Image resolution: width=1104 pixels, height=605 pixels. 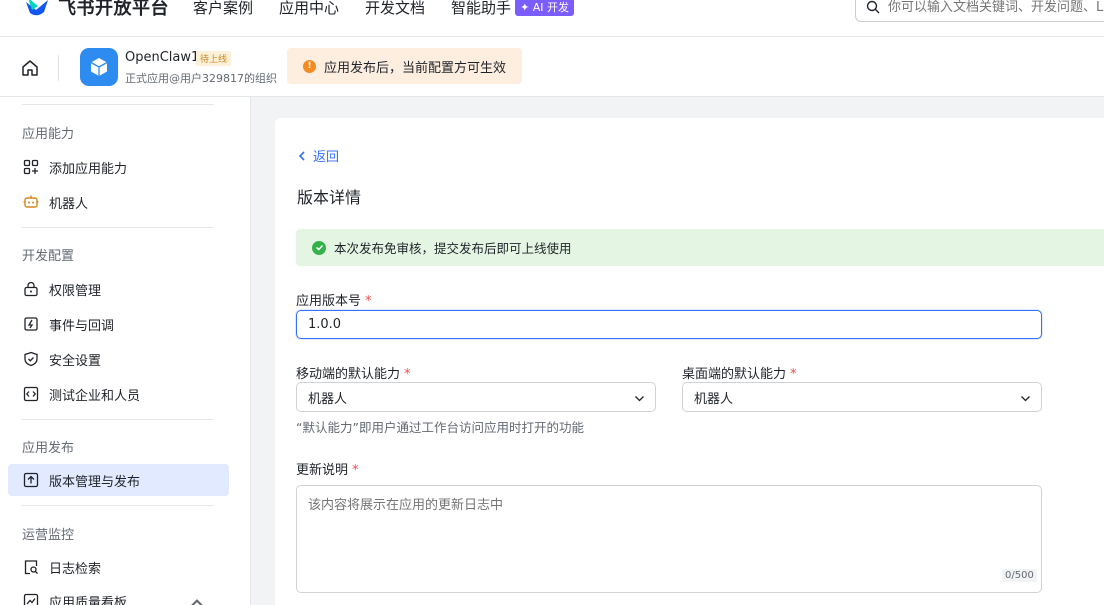 What do you see at coordinates (481, 9) in the screenshot?
I see `nav-smart-assistant: 智能助手` at bounding box center [481, 9].